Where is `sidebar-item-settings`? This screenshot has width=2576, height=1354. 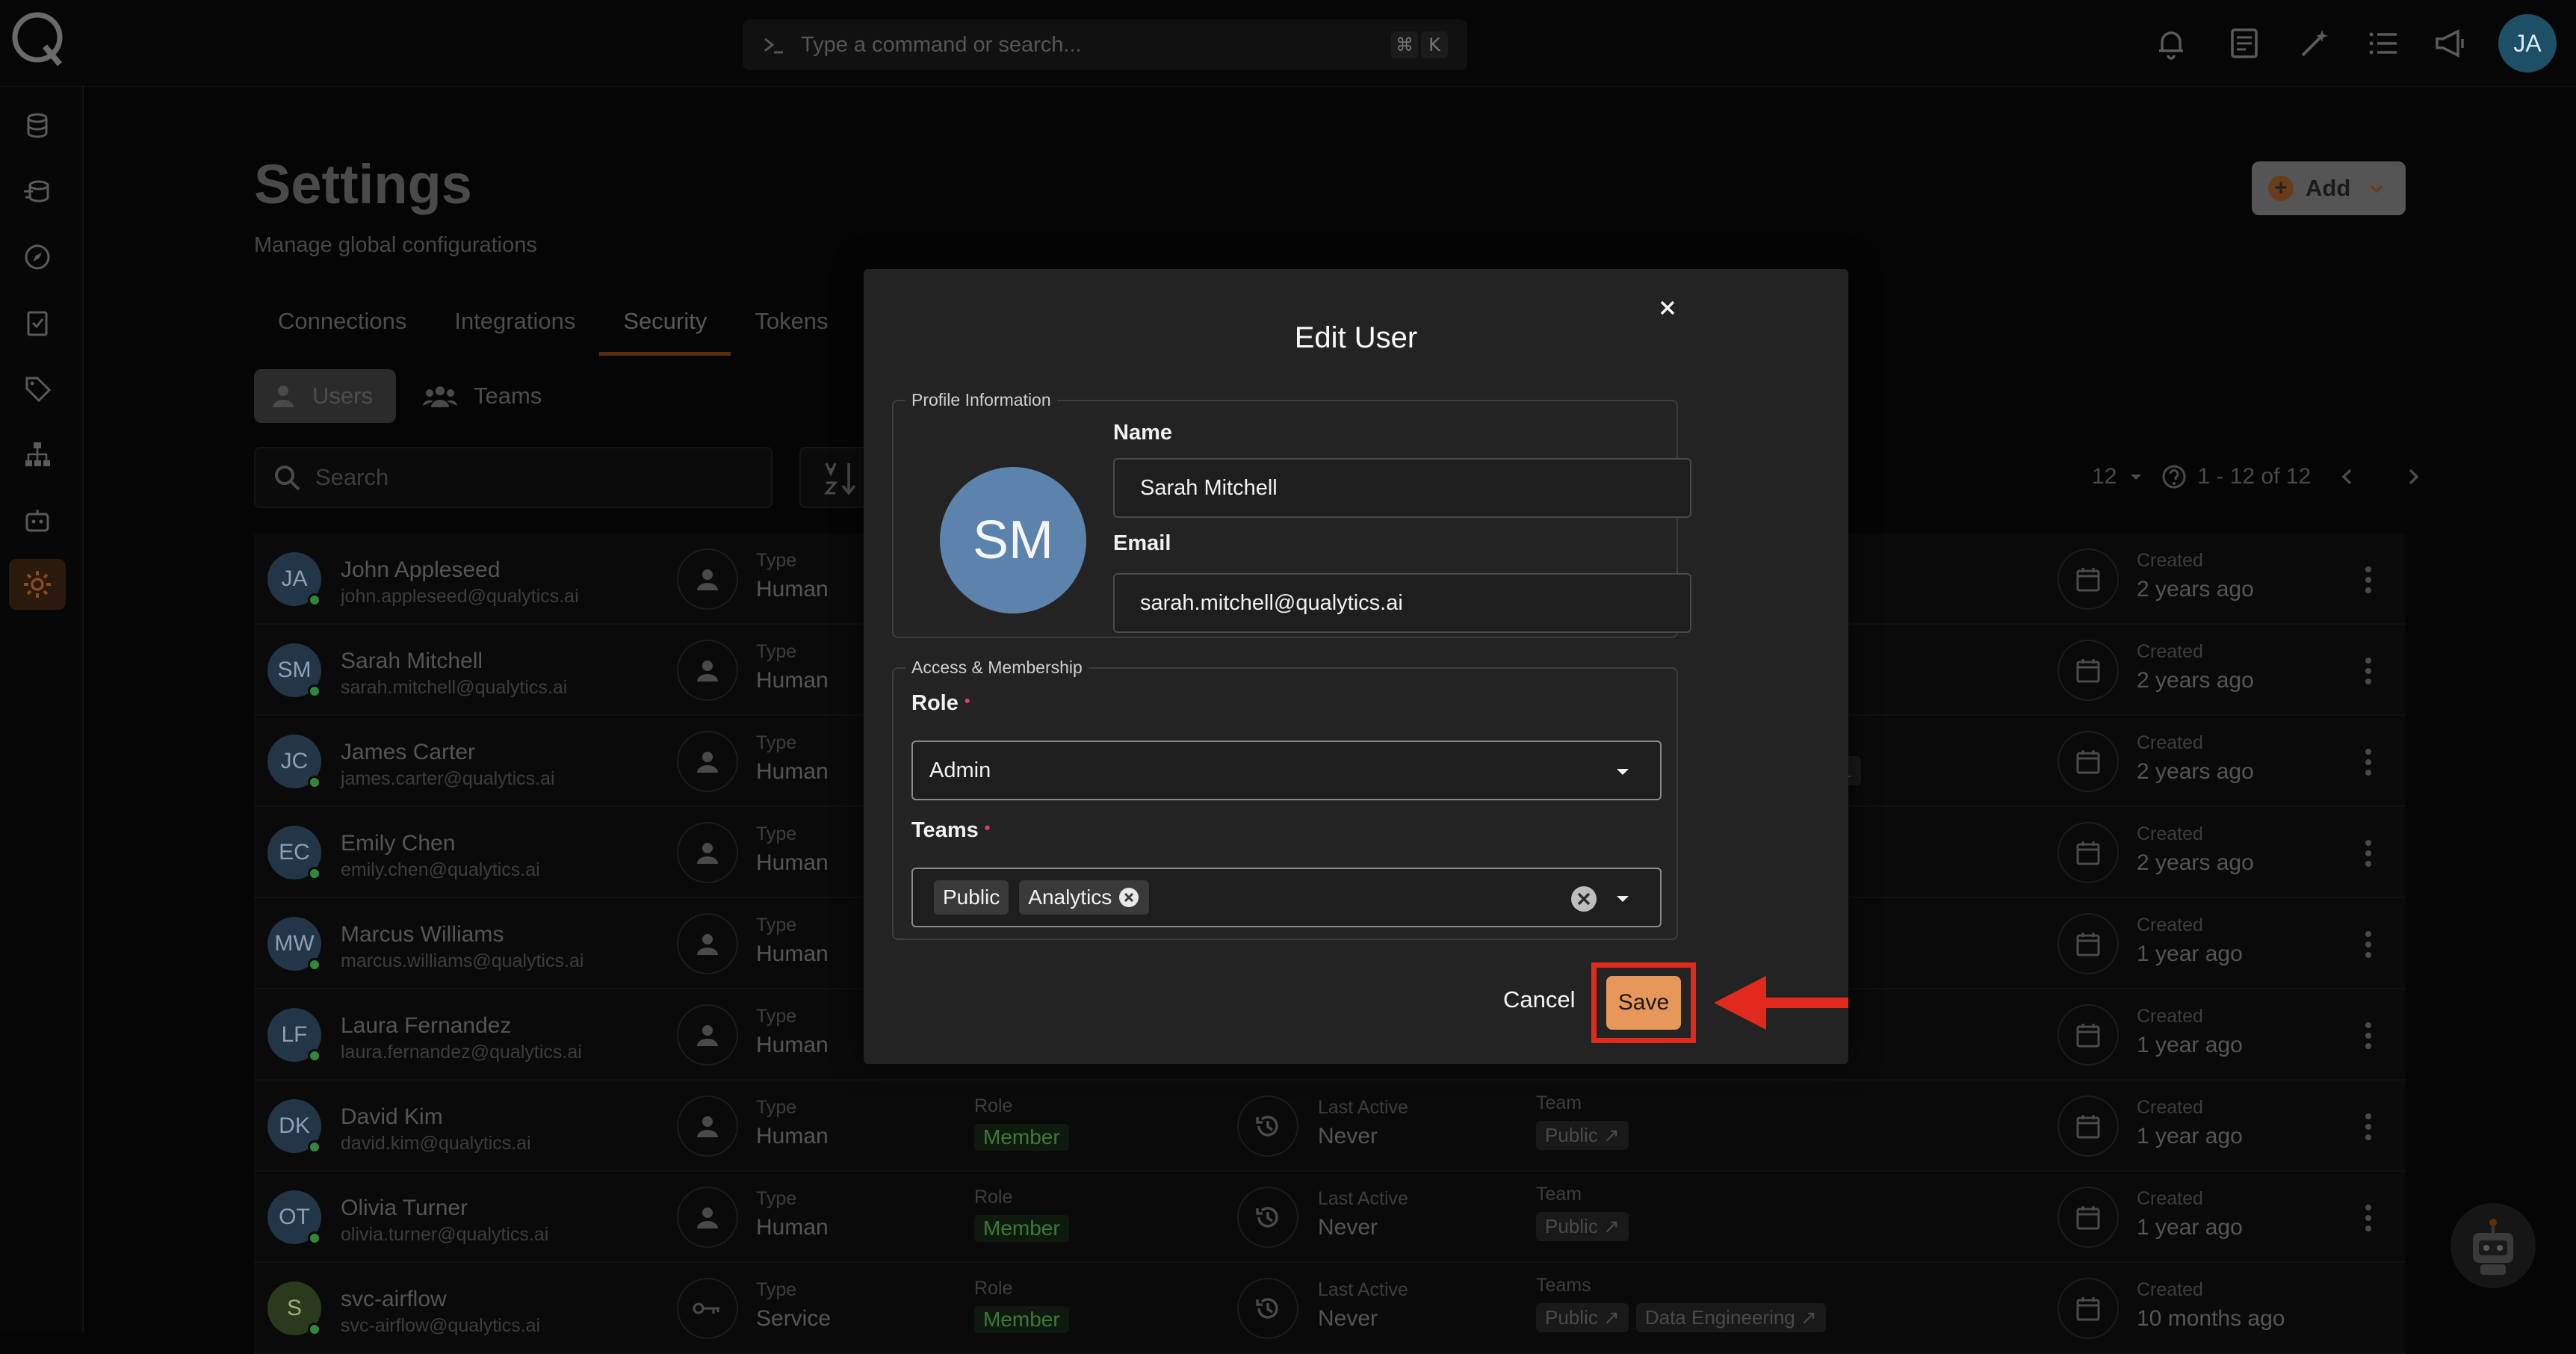 sidebar-item-settings is located at coordinates (37, 584).